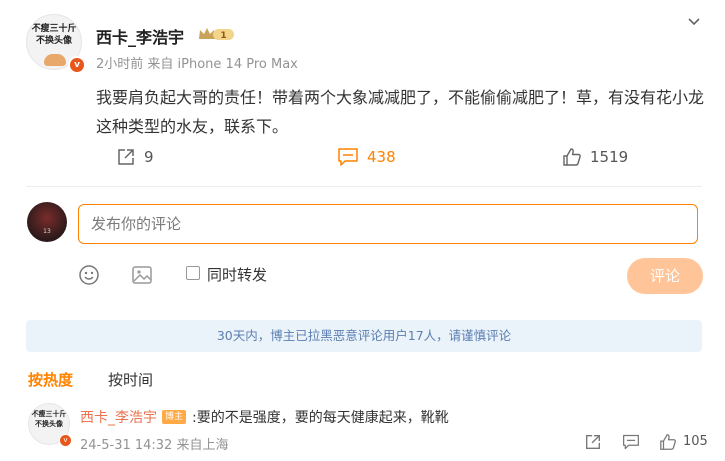  What do you see at coordinates (366, 157) in the screenshot?
I see `comment-button: 438` at bounding box center [366, 157].